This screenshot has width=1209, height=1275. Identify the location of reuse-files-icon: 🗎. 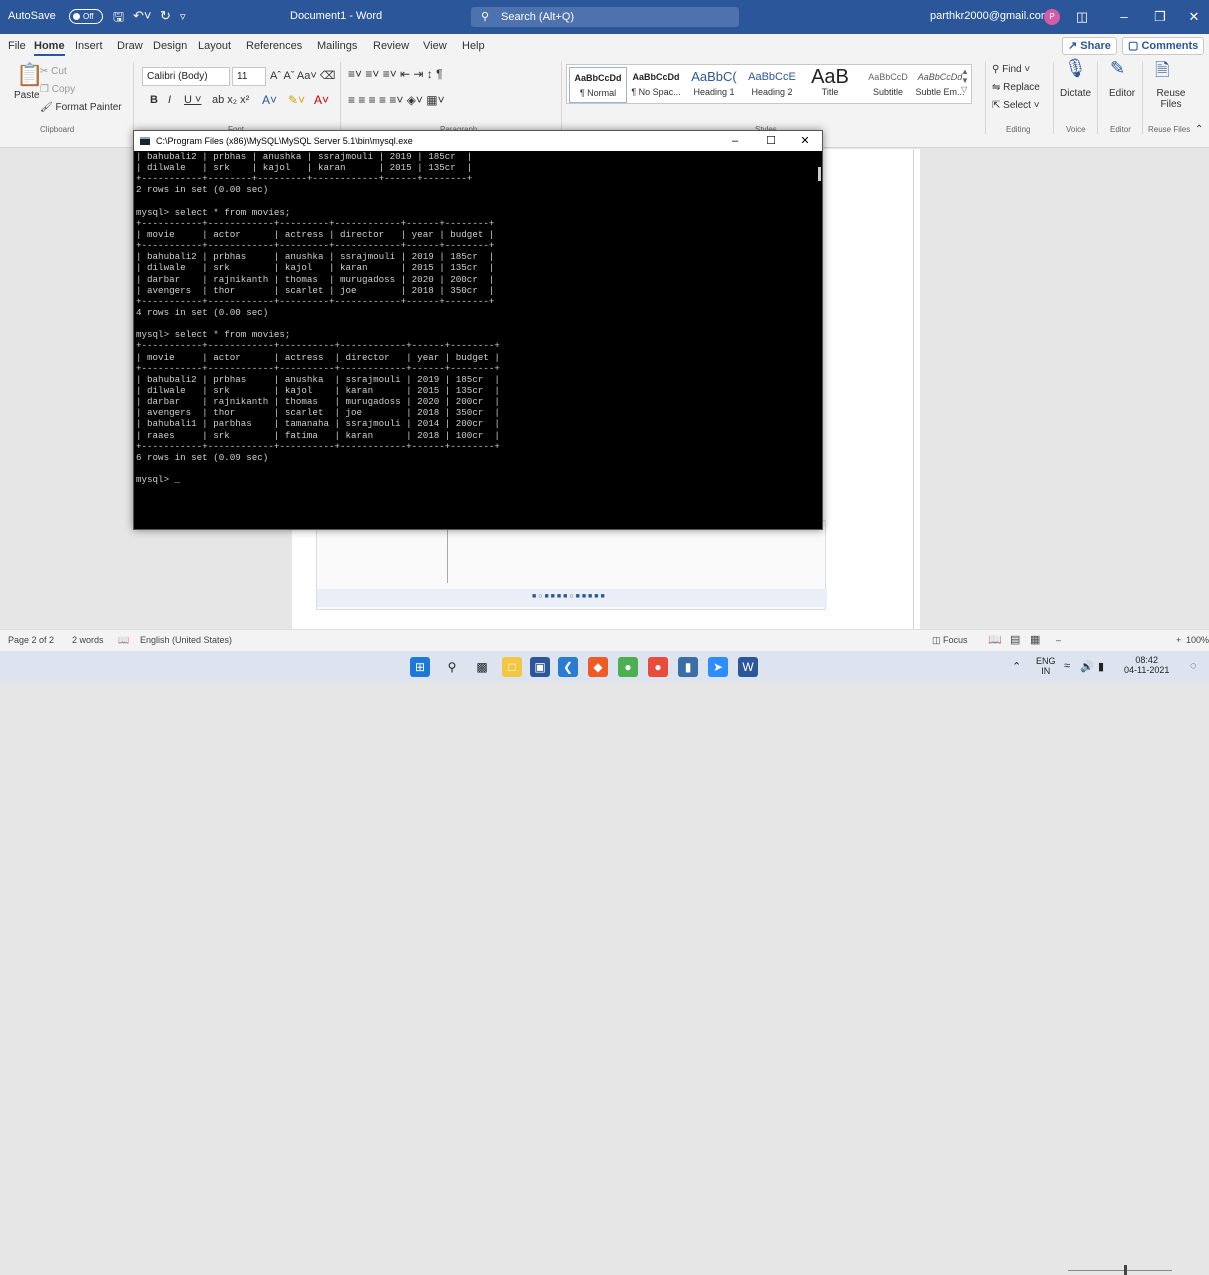
(1162, 73).